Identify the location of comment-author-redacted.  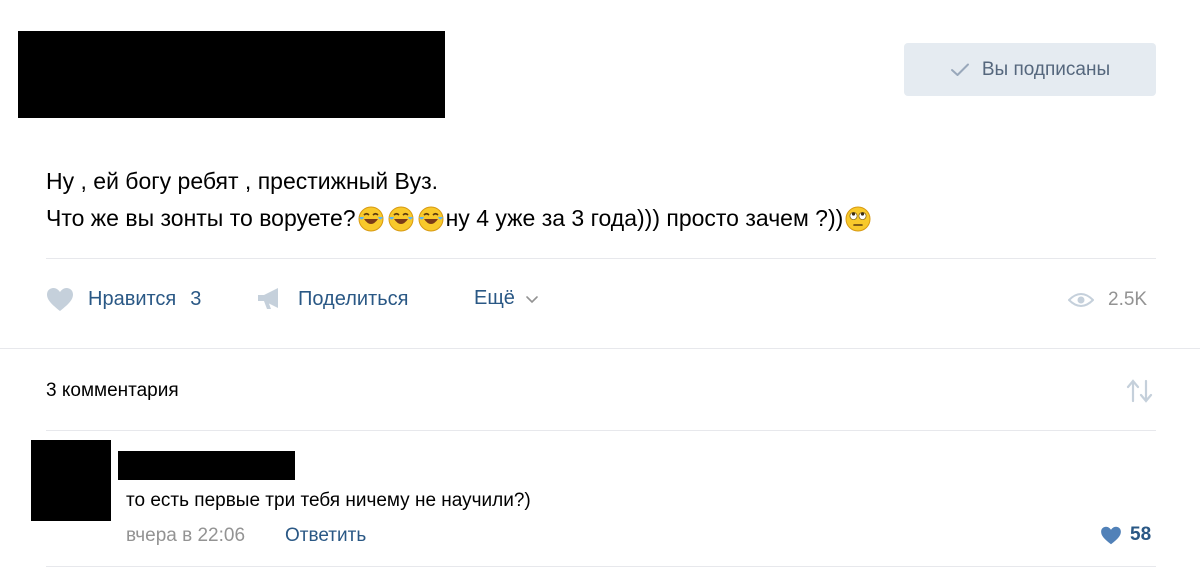
(206, 465).